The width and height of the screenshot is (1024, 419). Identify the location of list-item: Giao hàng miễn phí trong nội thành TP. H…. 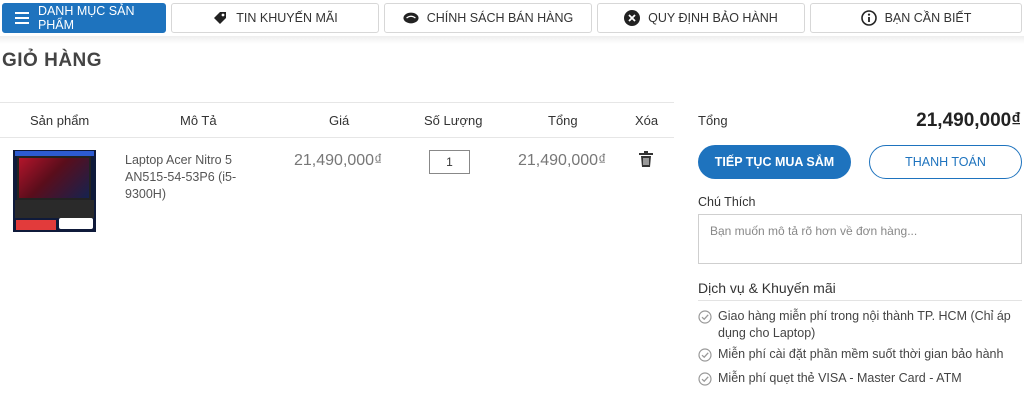
(861, 325).